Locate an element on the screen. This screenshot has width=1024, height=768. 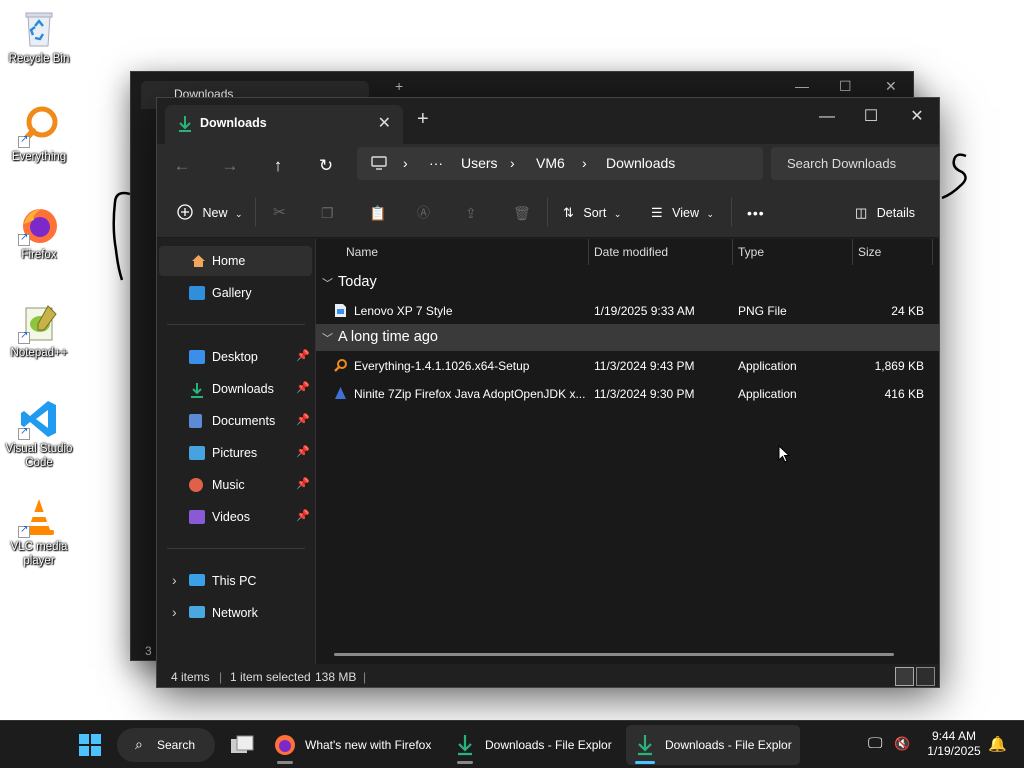
sidebar-item-this-pc: › This PC is located at coordinates (235, 581).